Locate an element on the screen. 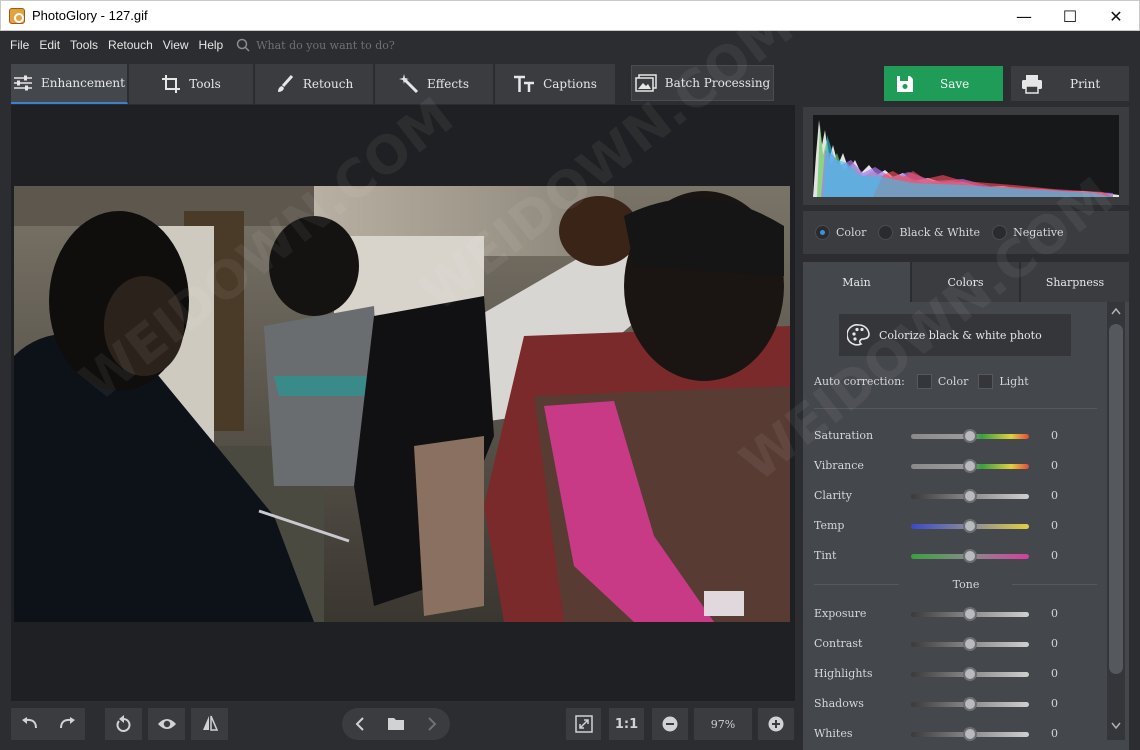 The image size is (1140, 750). colorize-button: Colorize black & white photo is located at coordinates (955, 335).